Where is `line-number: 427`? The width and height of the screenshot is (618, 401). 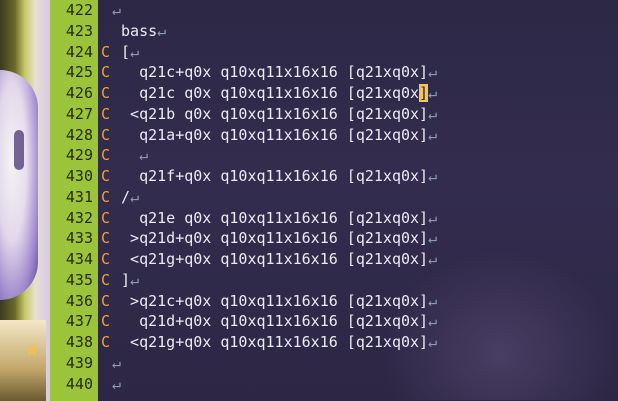
line-number: 427 is located at coordinates (79, 113).